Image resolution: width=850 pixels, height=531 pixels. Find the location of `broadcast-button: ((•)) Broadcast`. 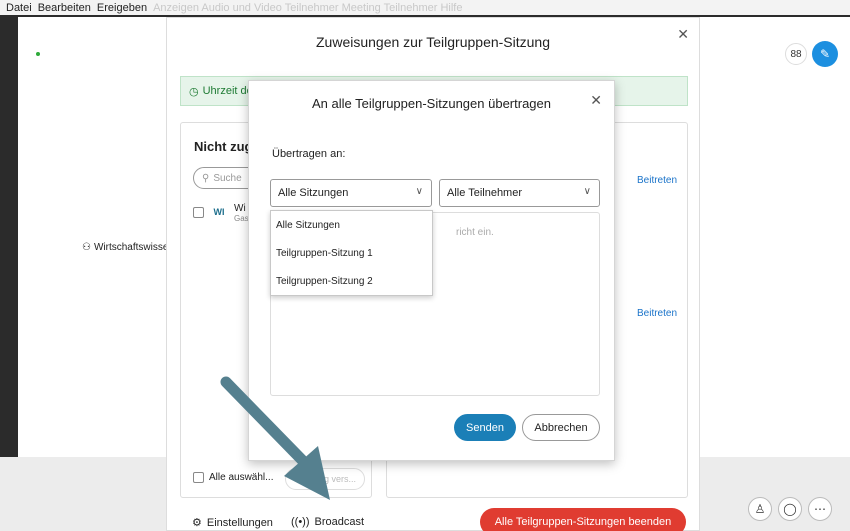

broadcast-button: ((•)) Broadcast is located at coordinates (327, 522).